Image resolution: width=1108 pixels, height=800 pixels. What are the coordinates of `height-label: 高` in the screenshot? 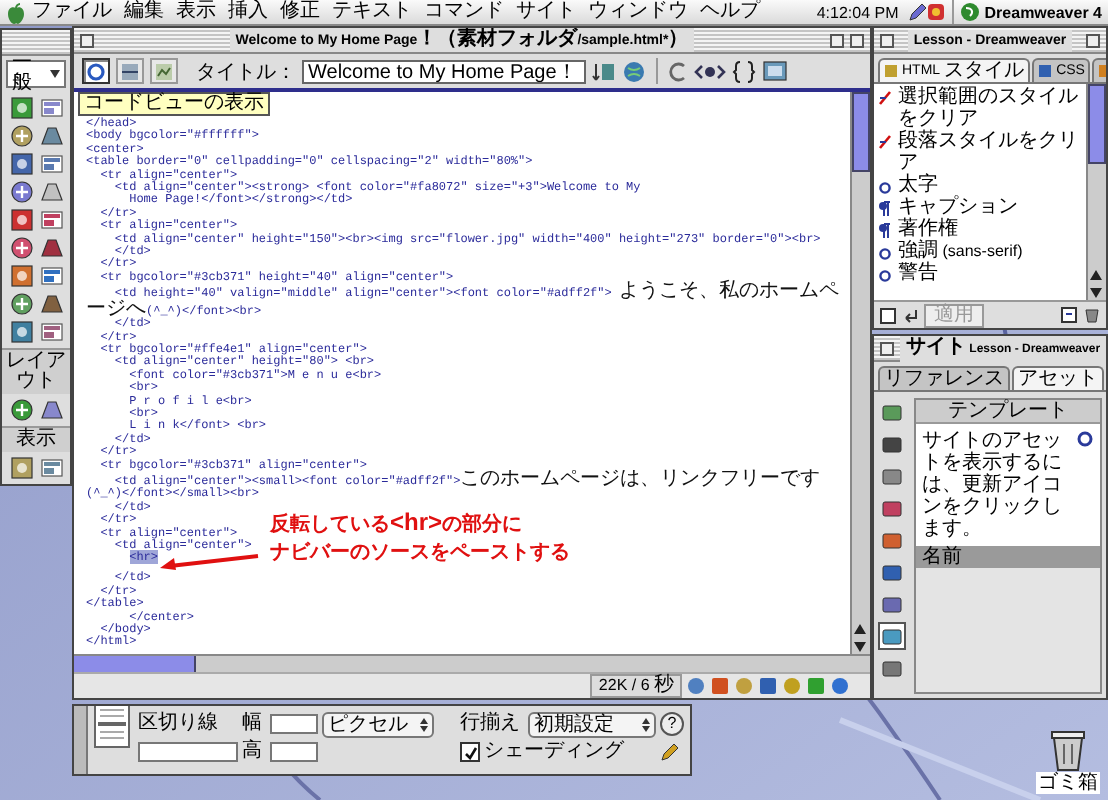 It's located at (253, 752).